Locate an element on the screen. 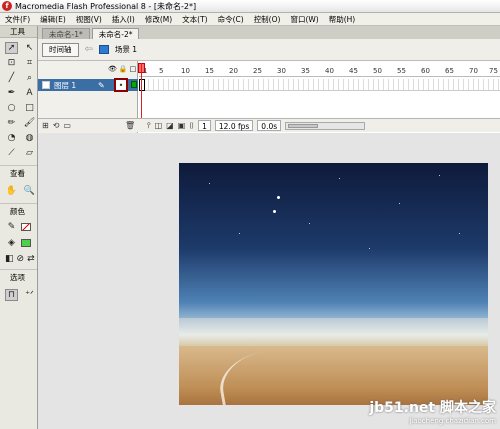 The height and width of the screenshot is (429, 500). fill-transform-tool-icon: ⌗ is located at coordinates (29, 63).